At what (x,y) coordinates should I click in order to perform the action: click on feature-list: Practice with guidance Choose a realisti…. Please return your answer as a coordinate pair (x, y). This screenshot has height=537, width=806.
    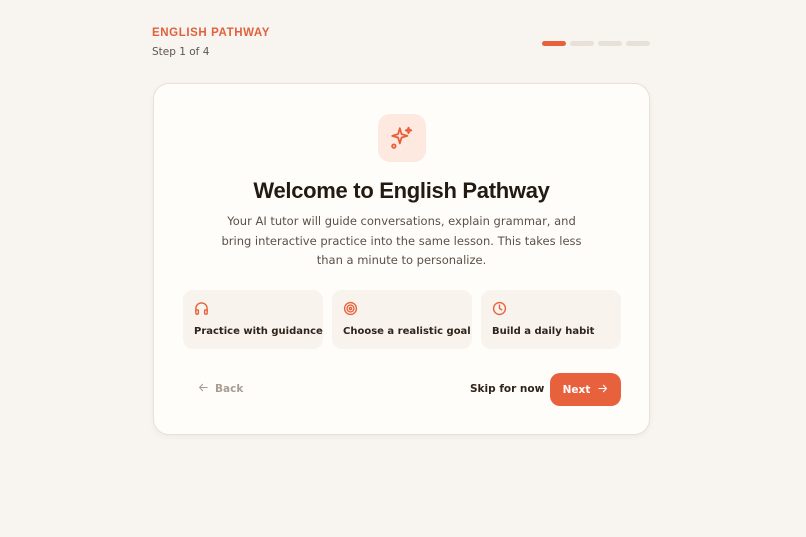
    Looking at the image, I should click on (402, 319).